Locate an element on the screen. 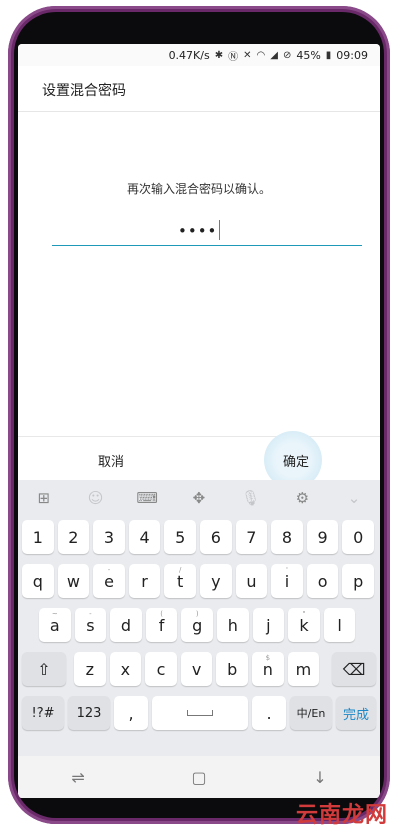 Image resolution: width=400 pixels, height=831 pixels. key-m: m is located at coordinates (303, 669).